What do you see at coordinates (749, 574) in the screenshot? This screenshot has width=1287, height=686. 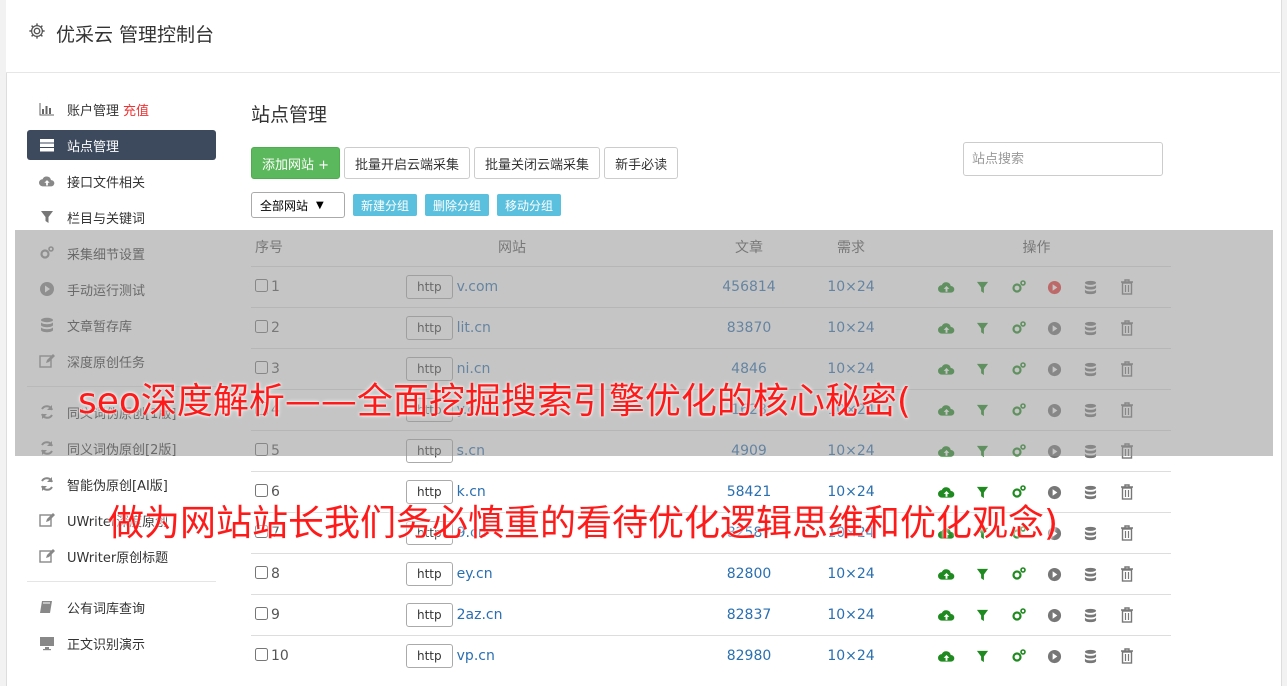 I see `articles-count: 82800` at bounding box center [749, 574].